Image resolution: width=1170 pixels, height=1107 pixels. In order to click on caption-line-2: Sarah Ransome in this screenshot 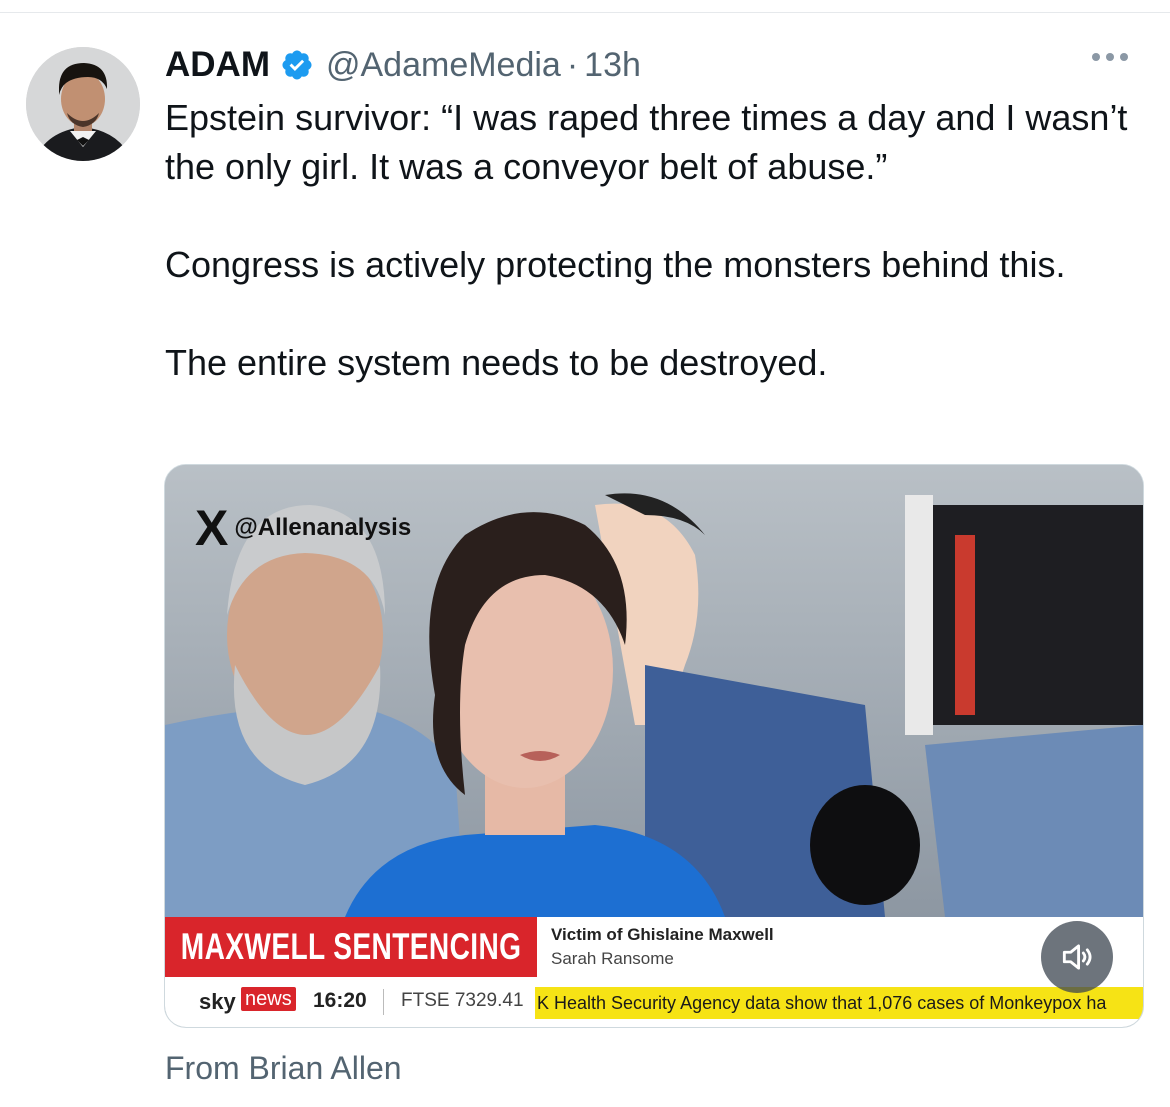, I will do `click(612, 958)`.